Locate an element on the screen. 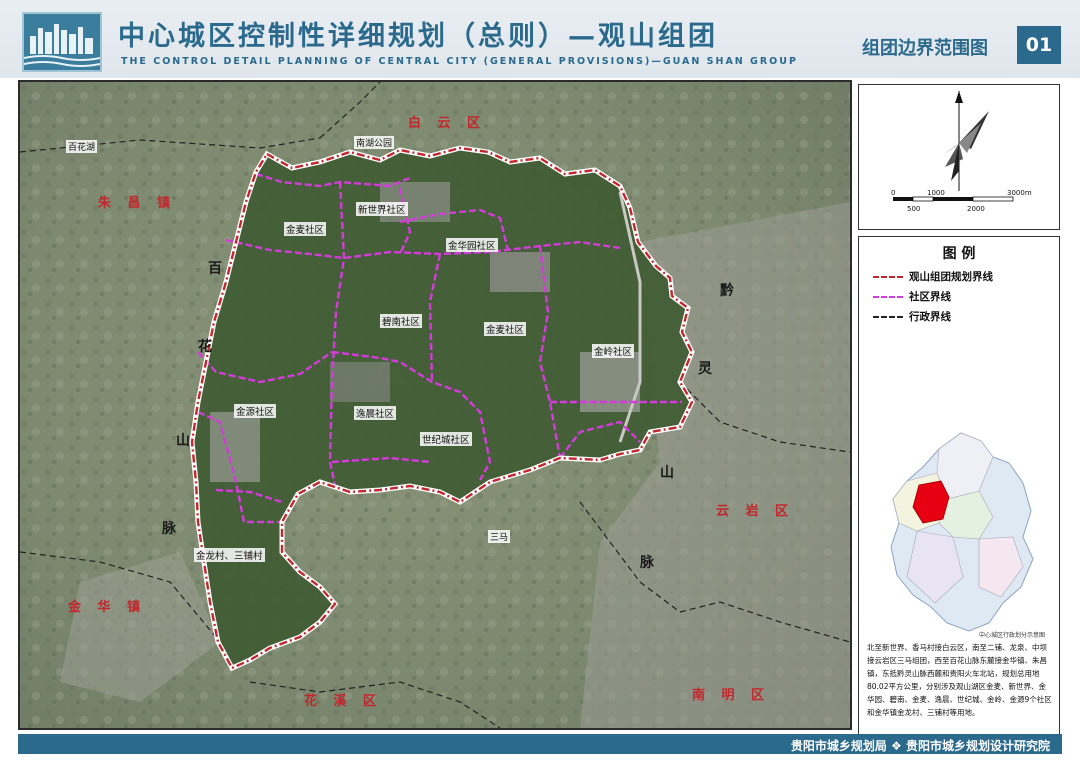  district-label-baiyun: 白 云 区 is located at coordinates (447, 123).